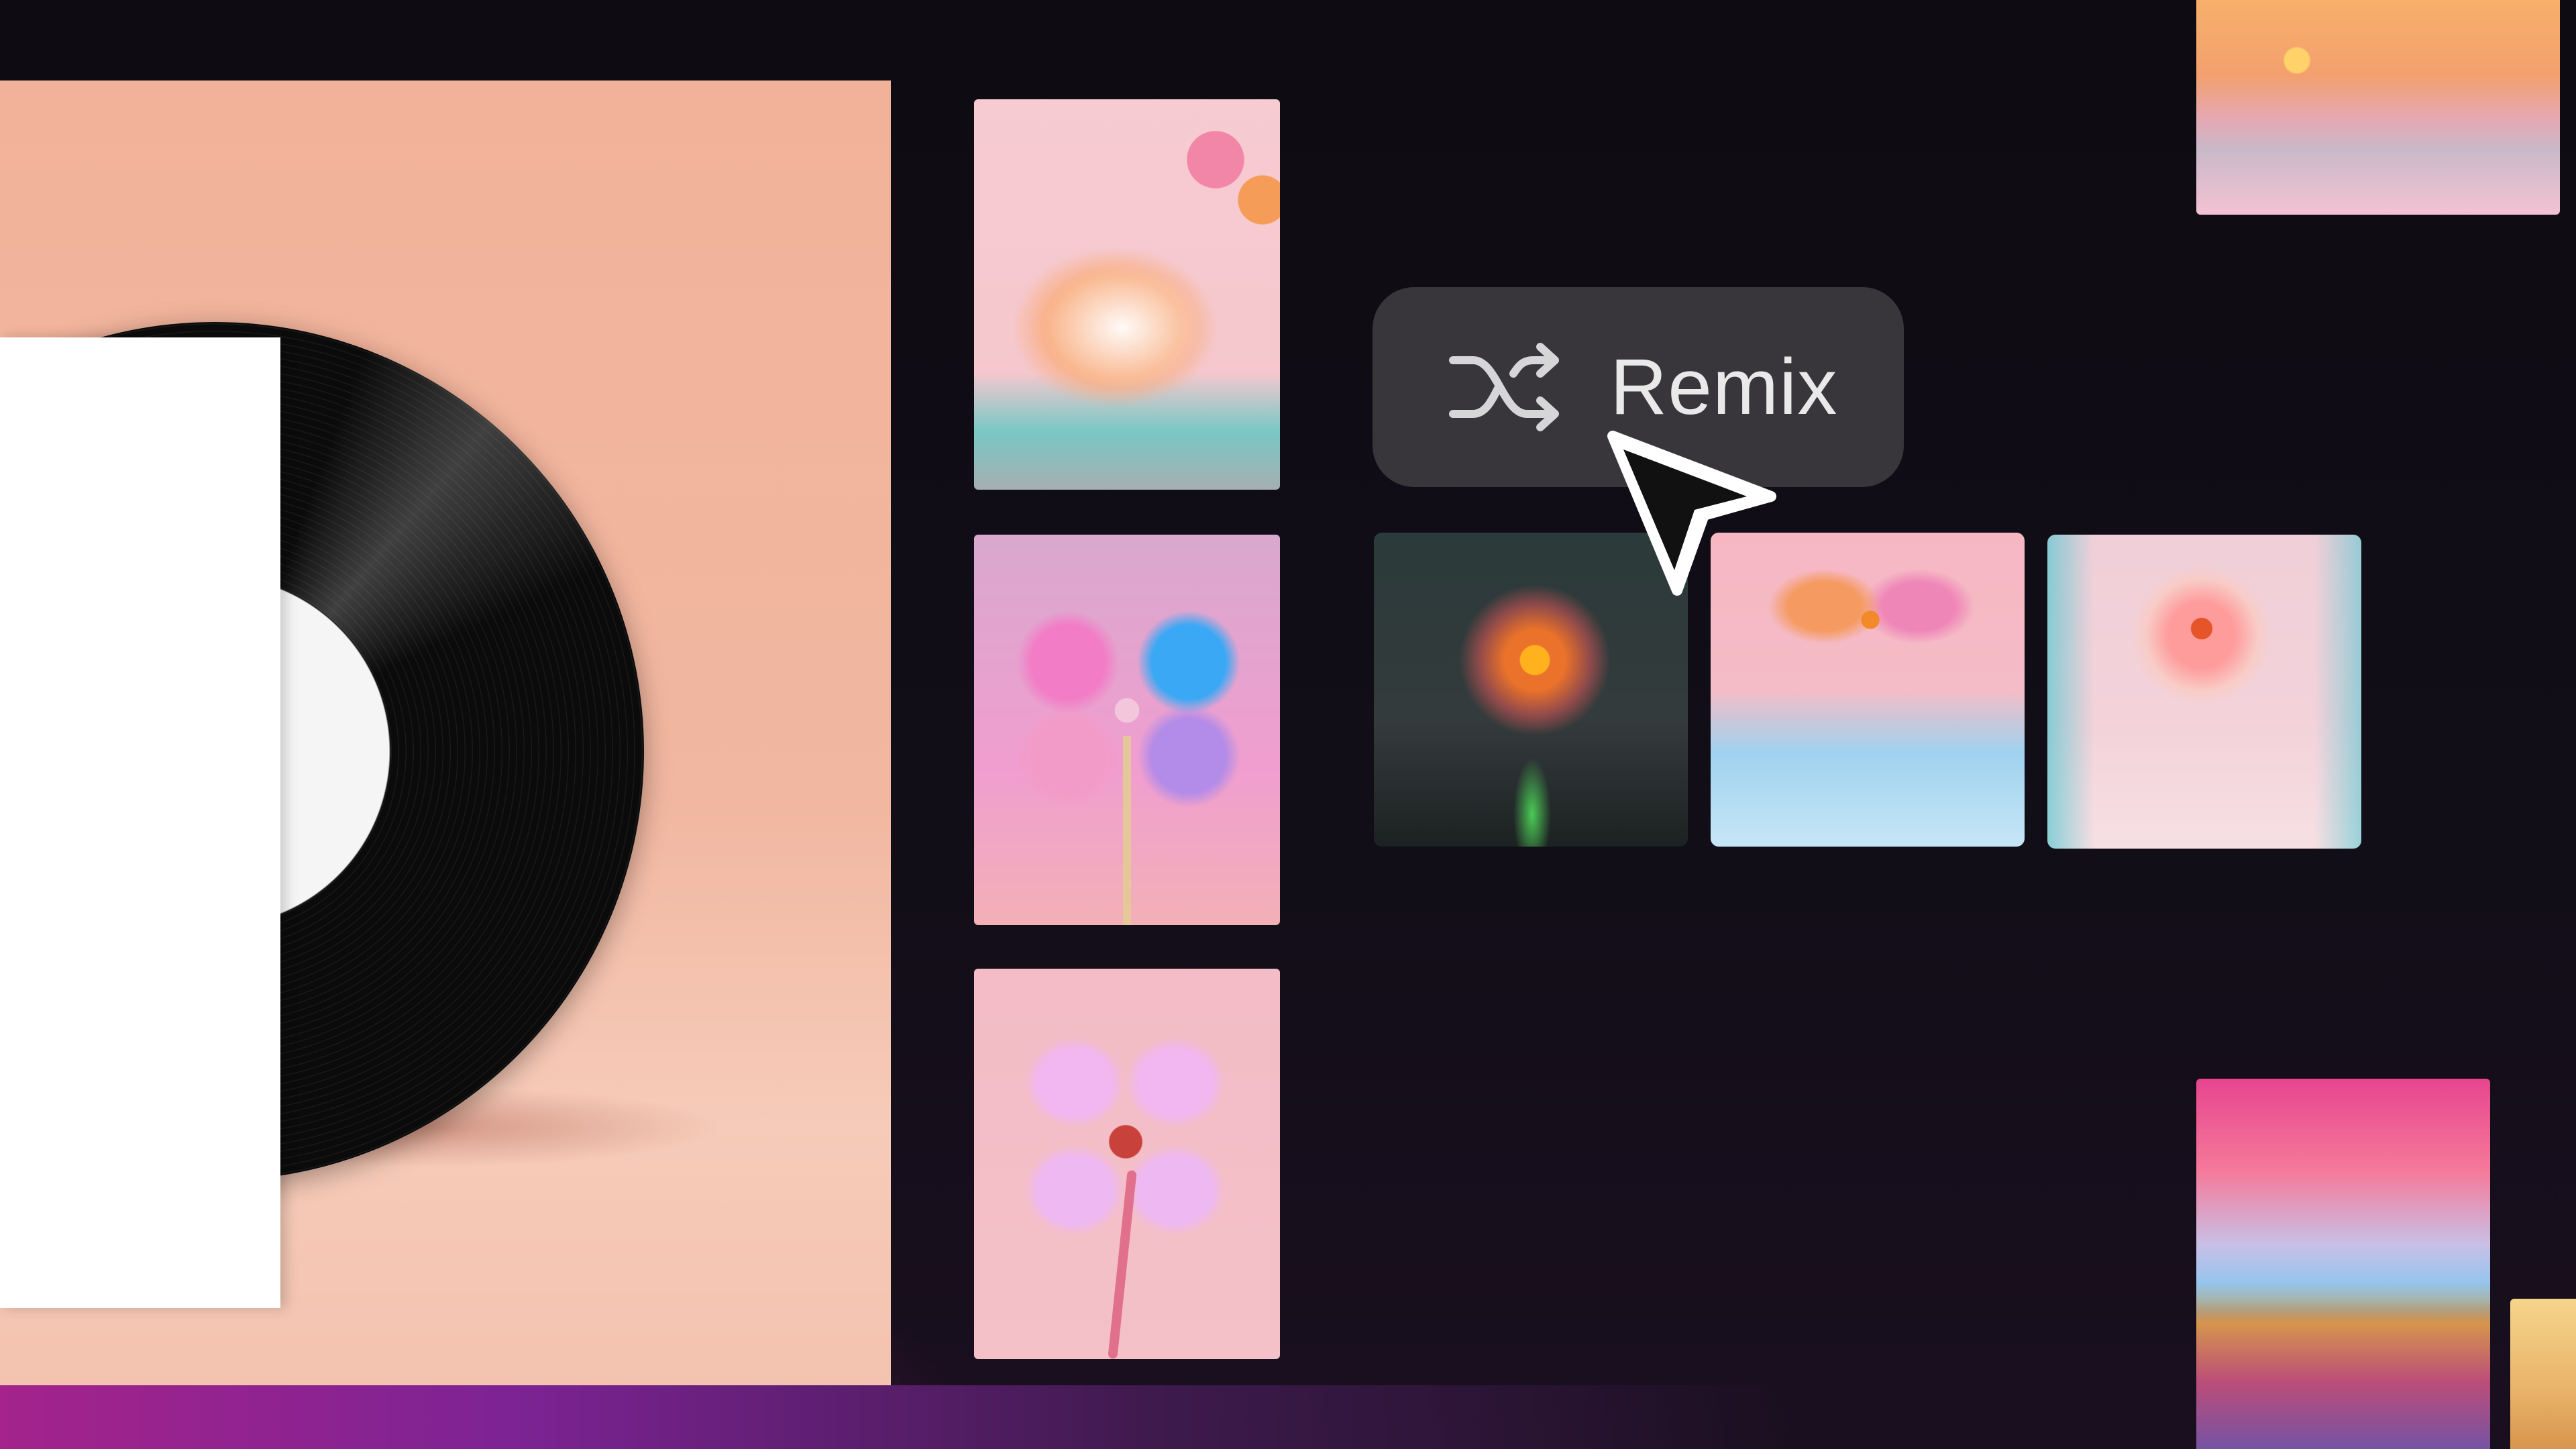  What do you see at coordinates (1127, 294) in the screenshot?
I see `thumbnail-balloon-flower-table` at bounding box center [1127, 294].